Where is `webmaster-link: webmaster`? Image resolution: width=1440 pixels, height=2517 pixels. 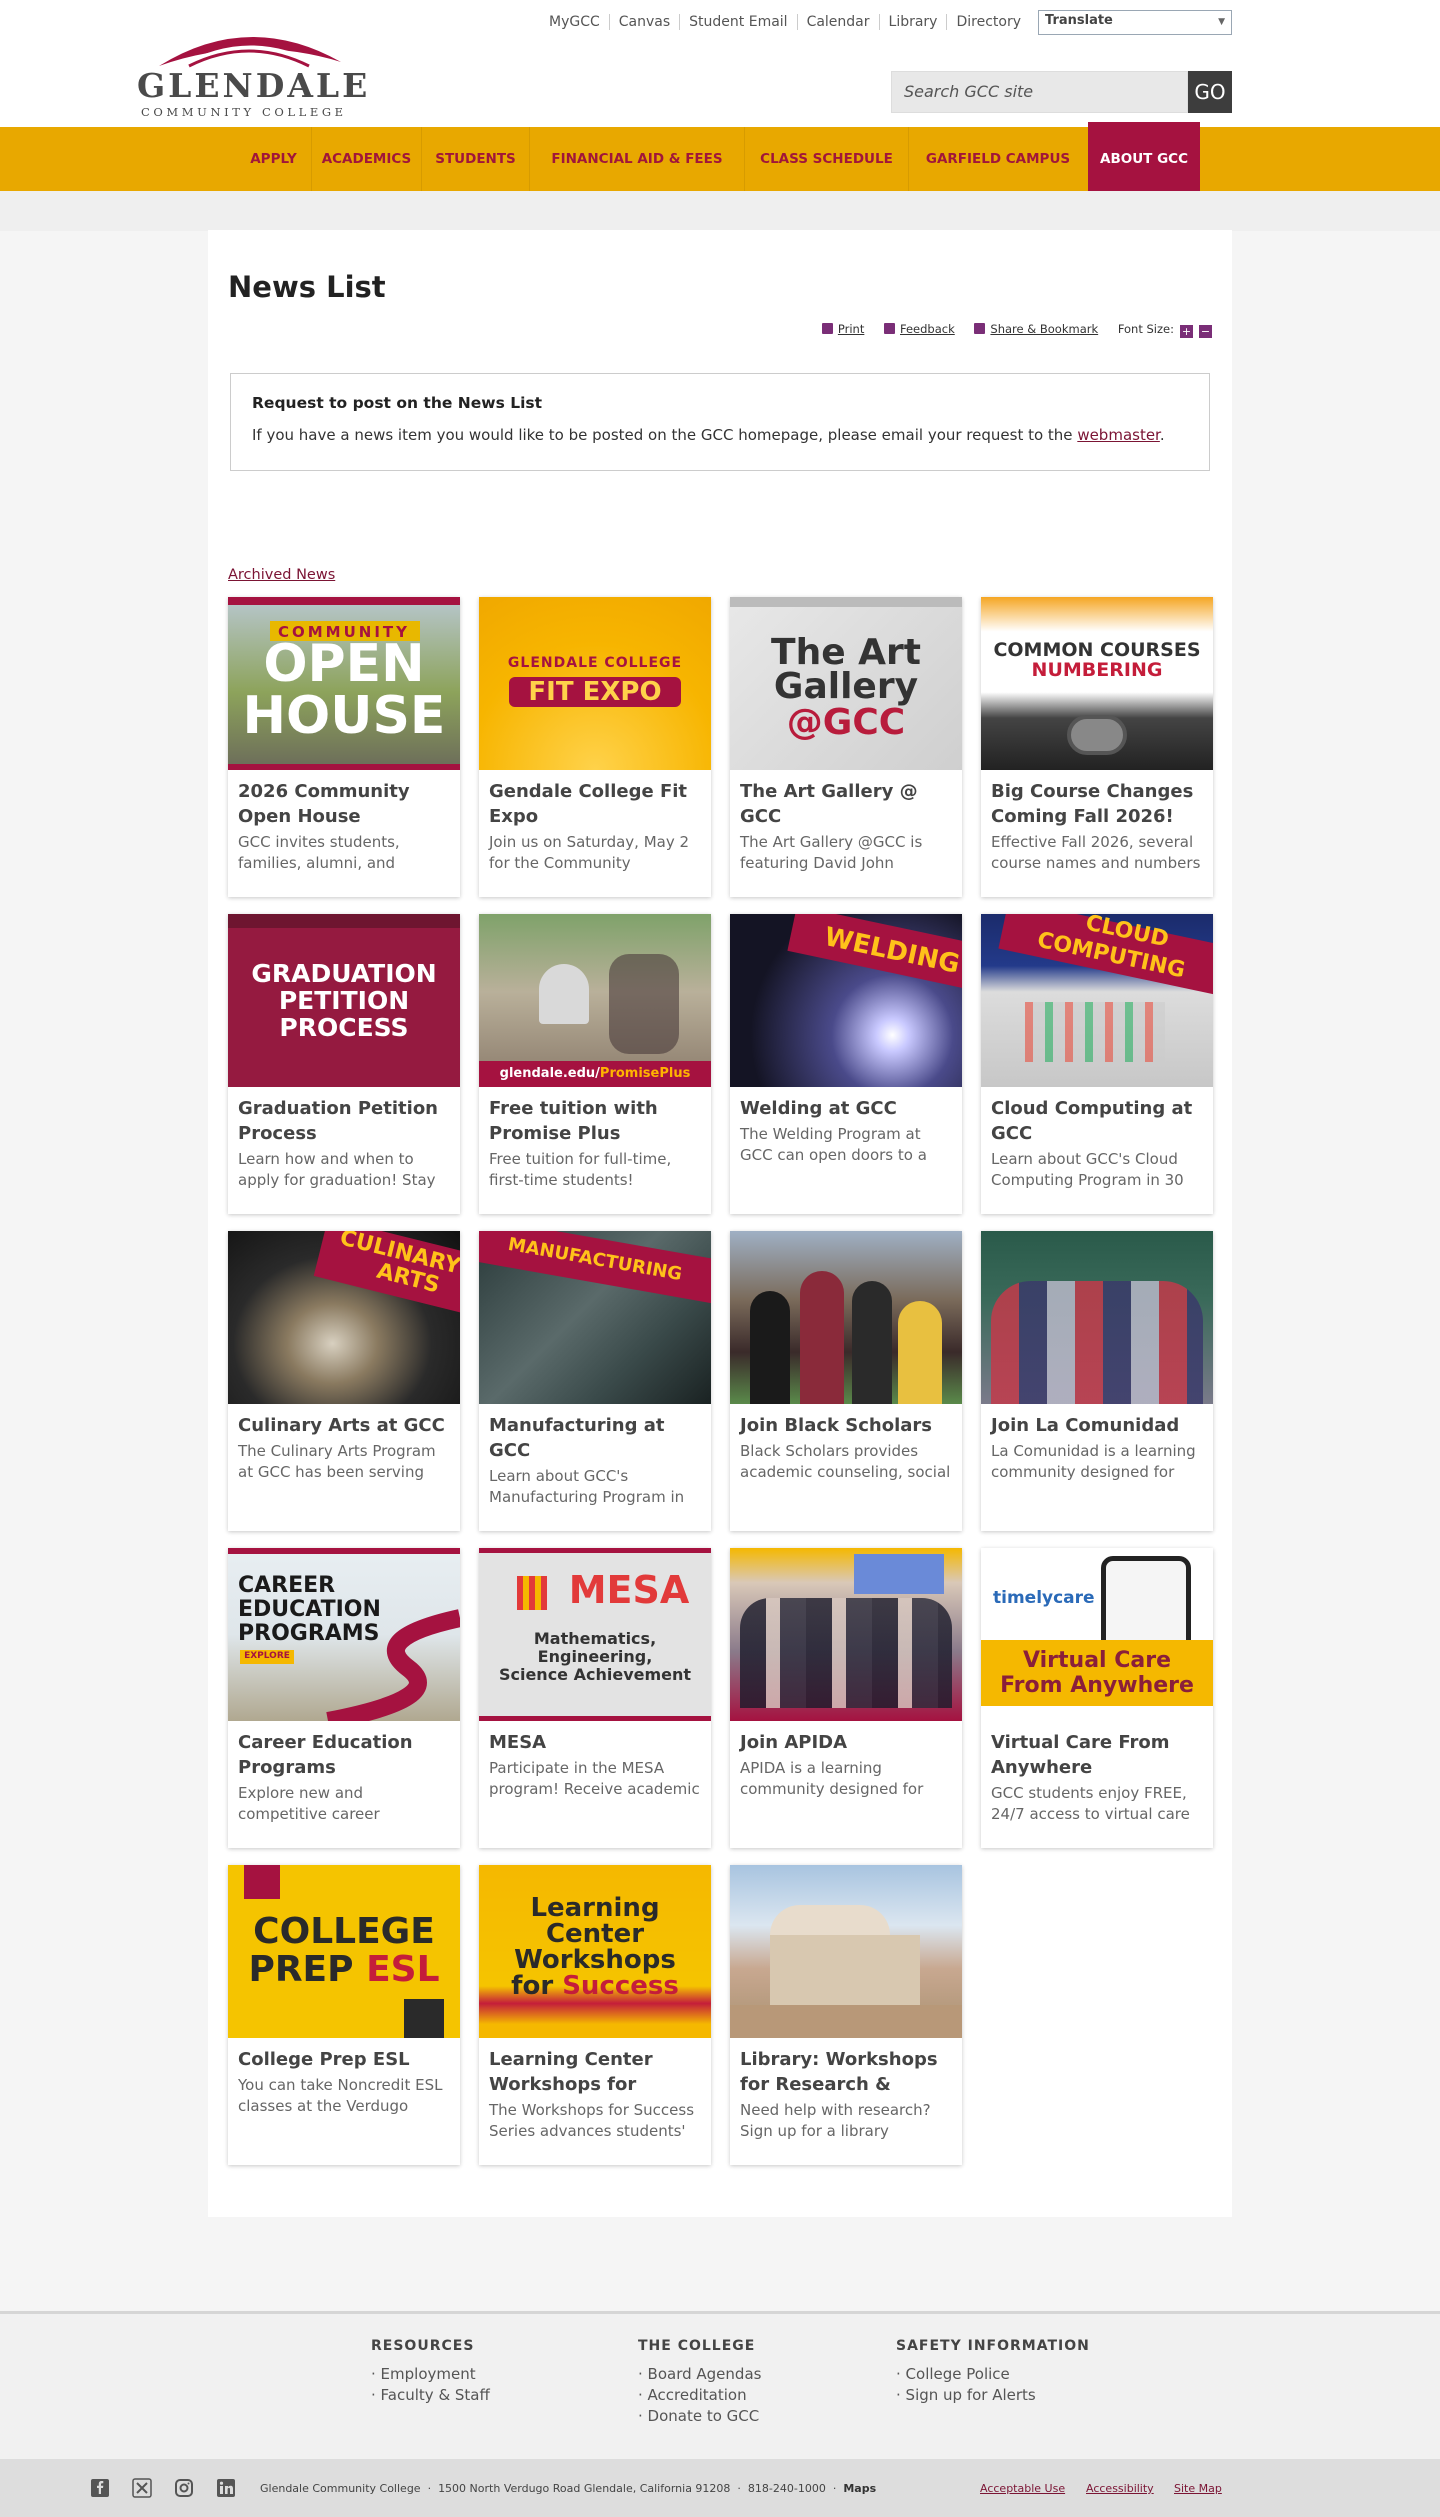 webmaster-link: webmaster is located at coordinates (1118, 435).